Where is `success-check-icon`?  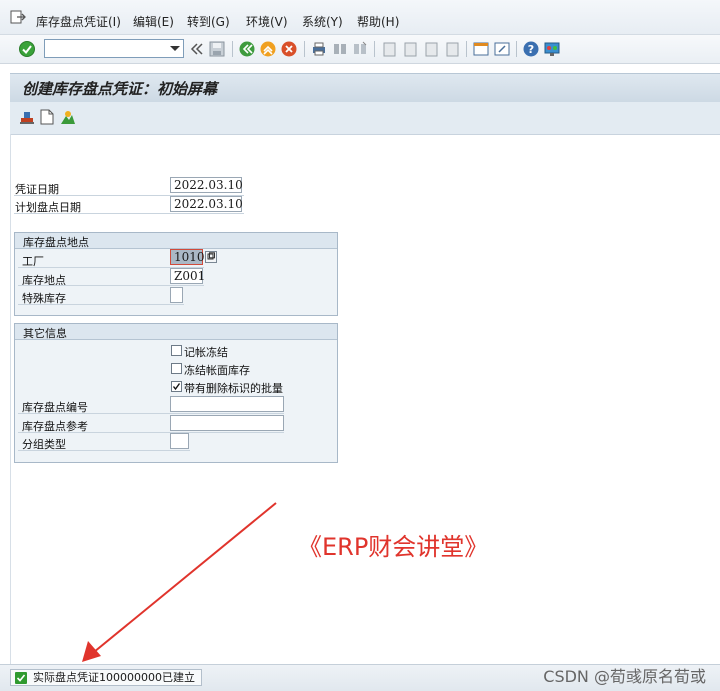
success-check-icon is located at coordinates (21, 678).